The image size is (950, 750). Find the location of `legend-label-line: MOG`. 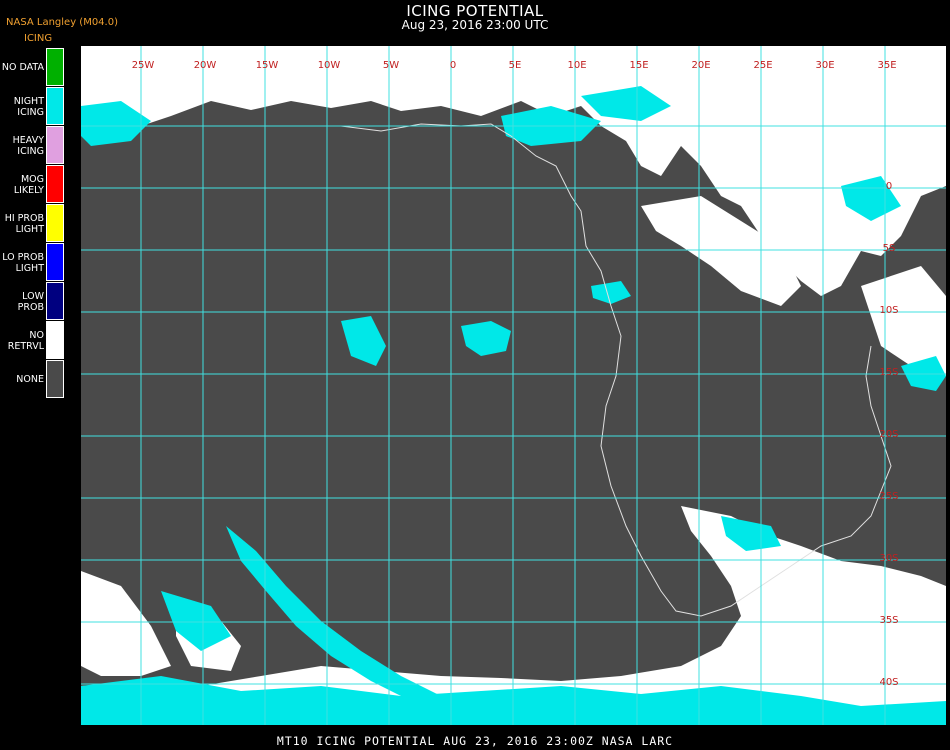

legend-label-line: MOG is located at coordinates (32, 179).